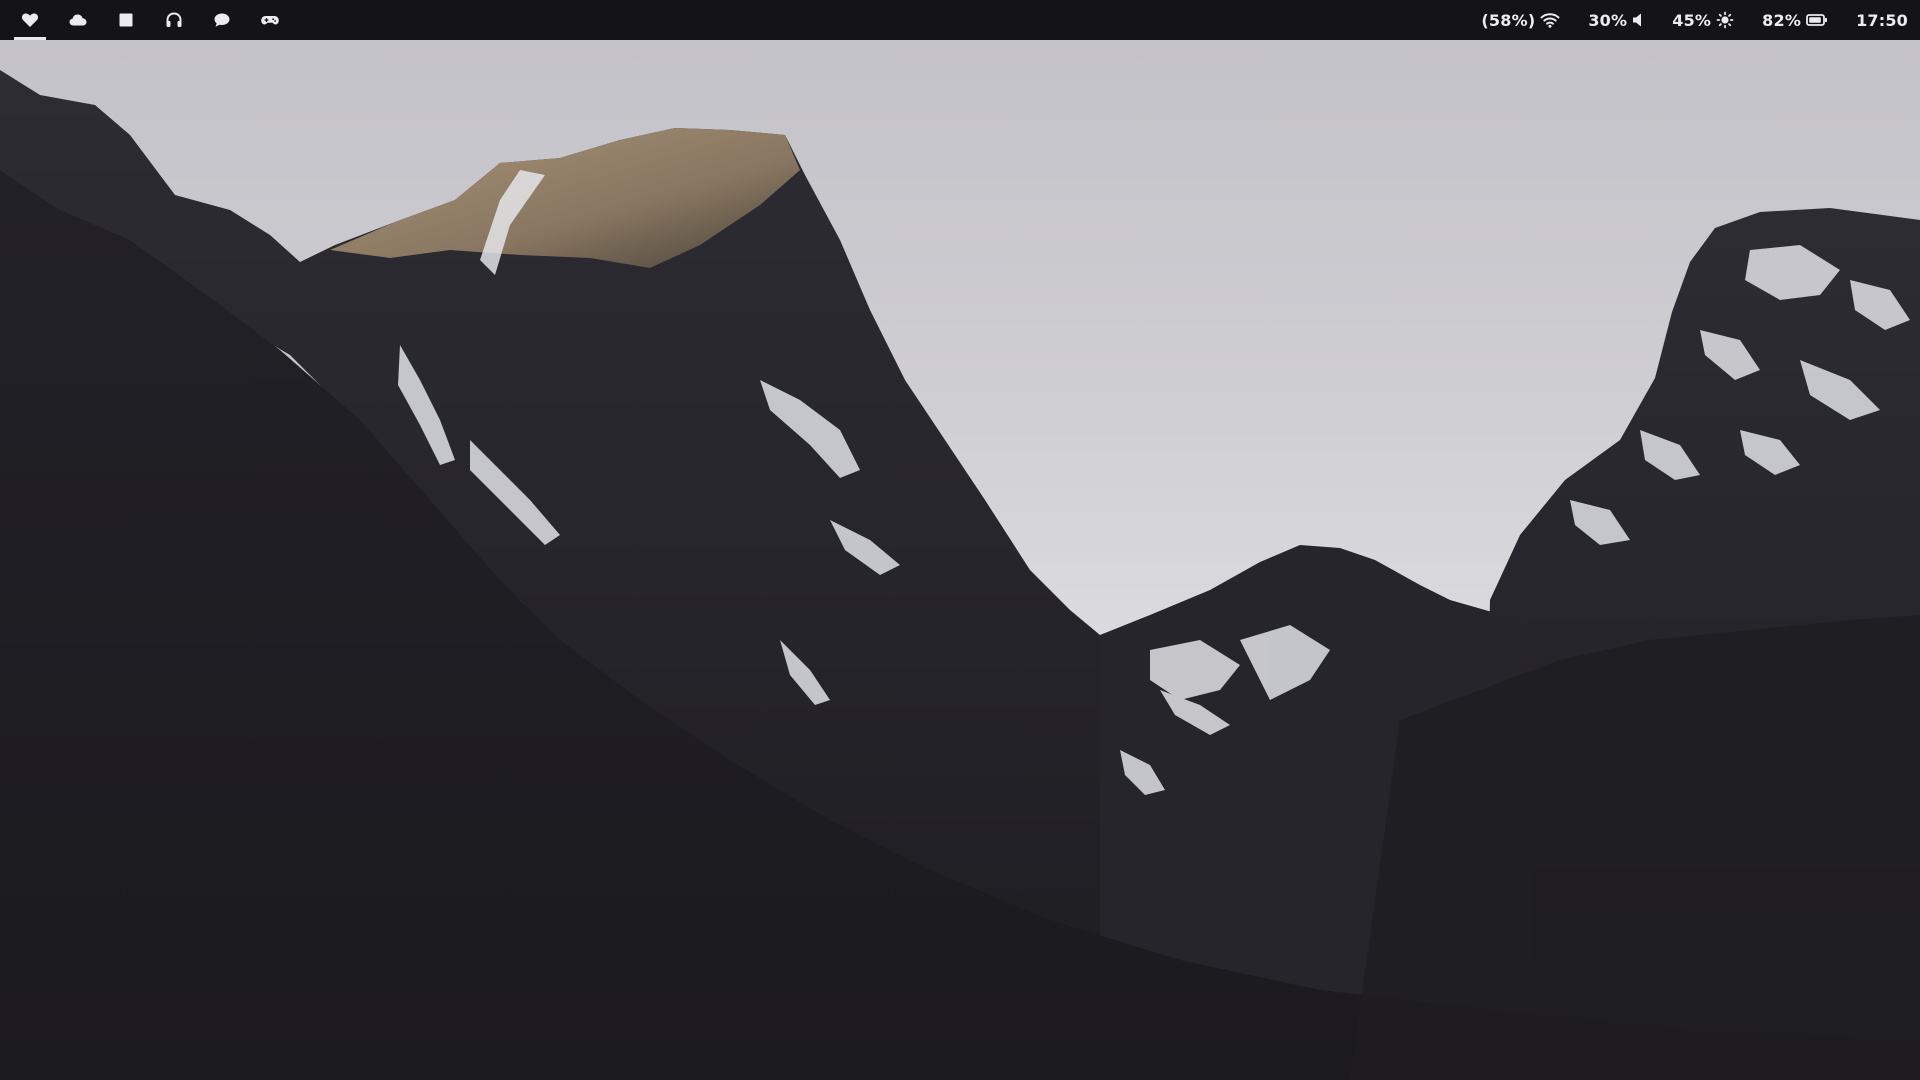  I want to click on square-icon, so click(126, 20).